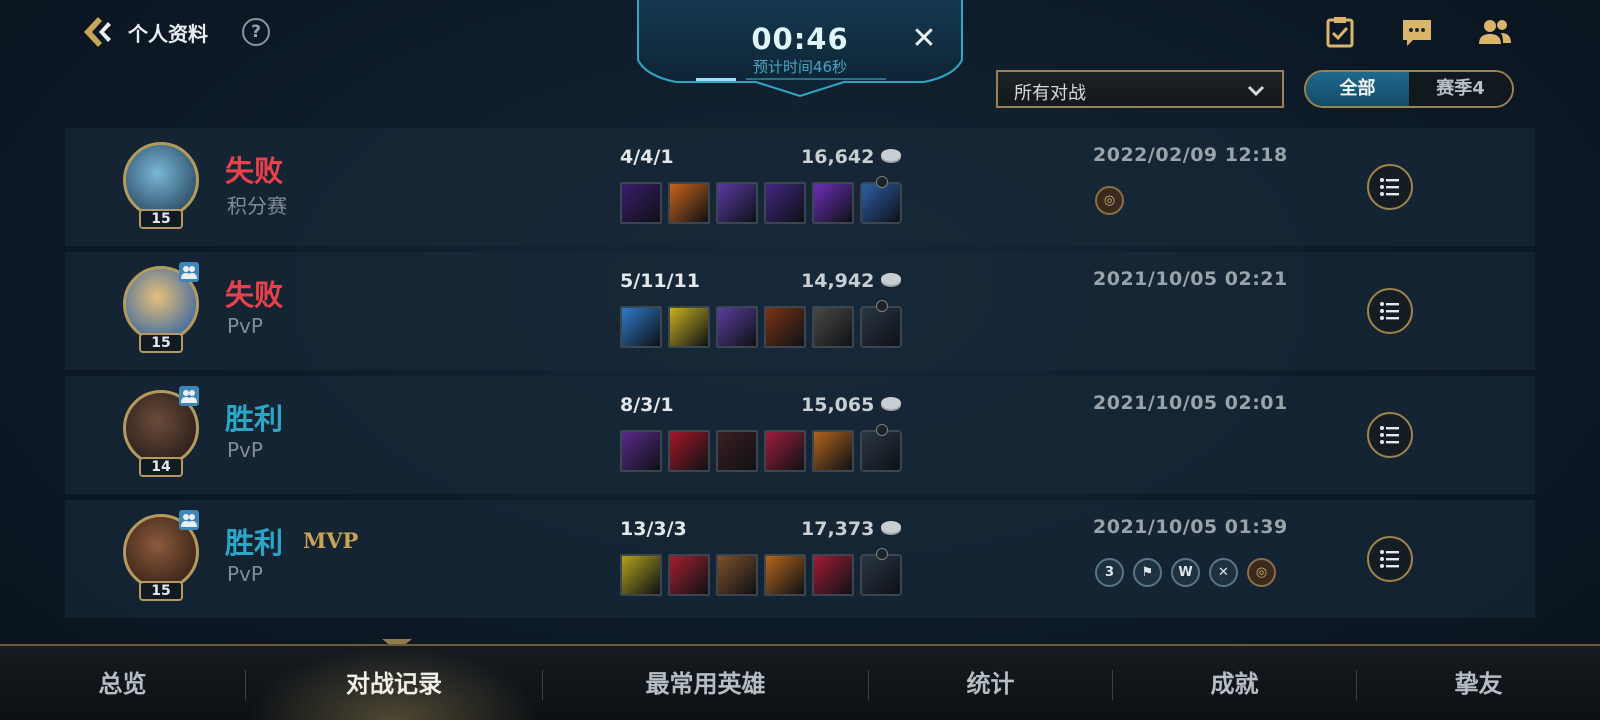  What do you see at coordinates (122, 683) in the screenshot?
I see `tab-overview: 总览` at bounding box center [122, 683].